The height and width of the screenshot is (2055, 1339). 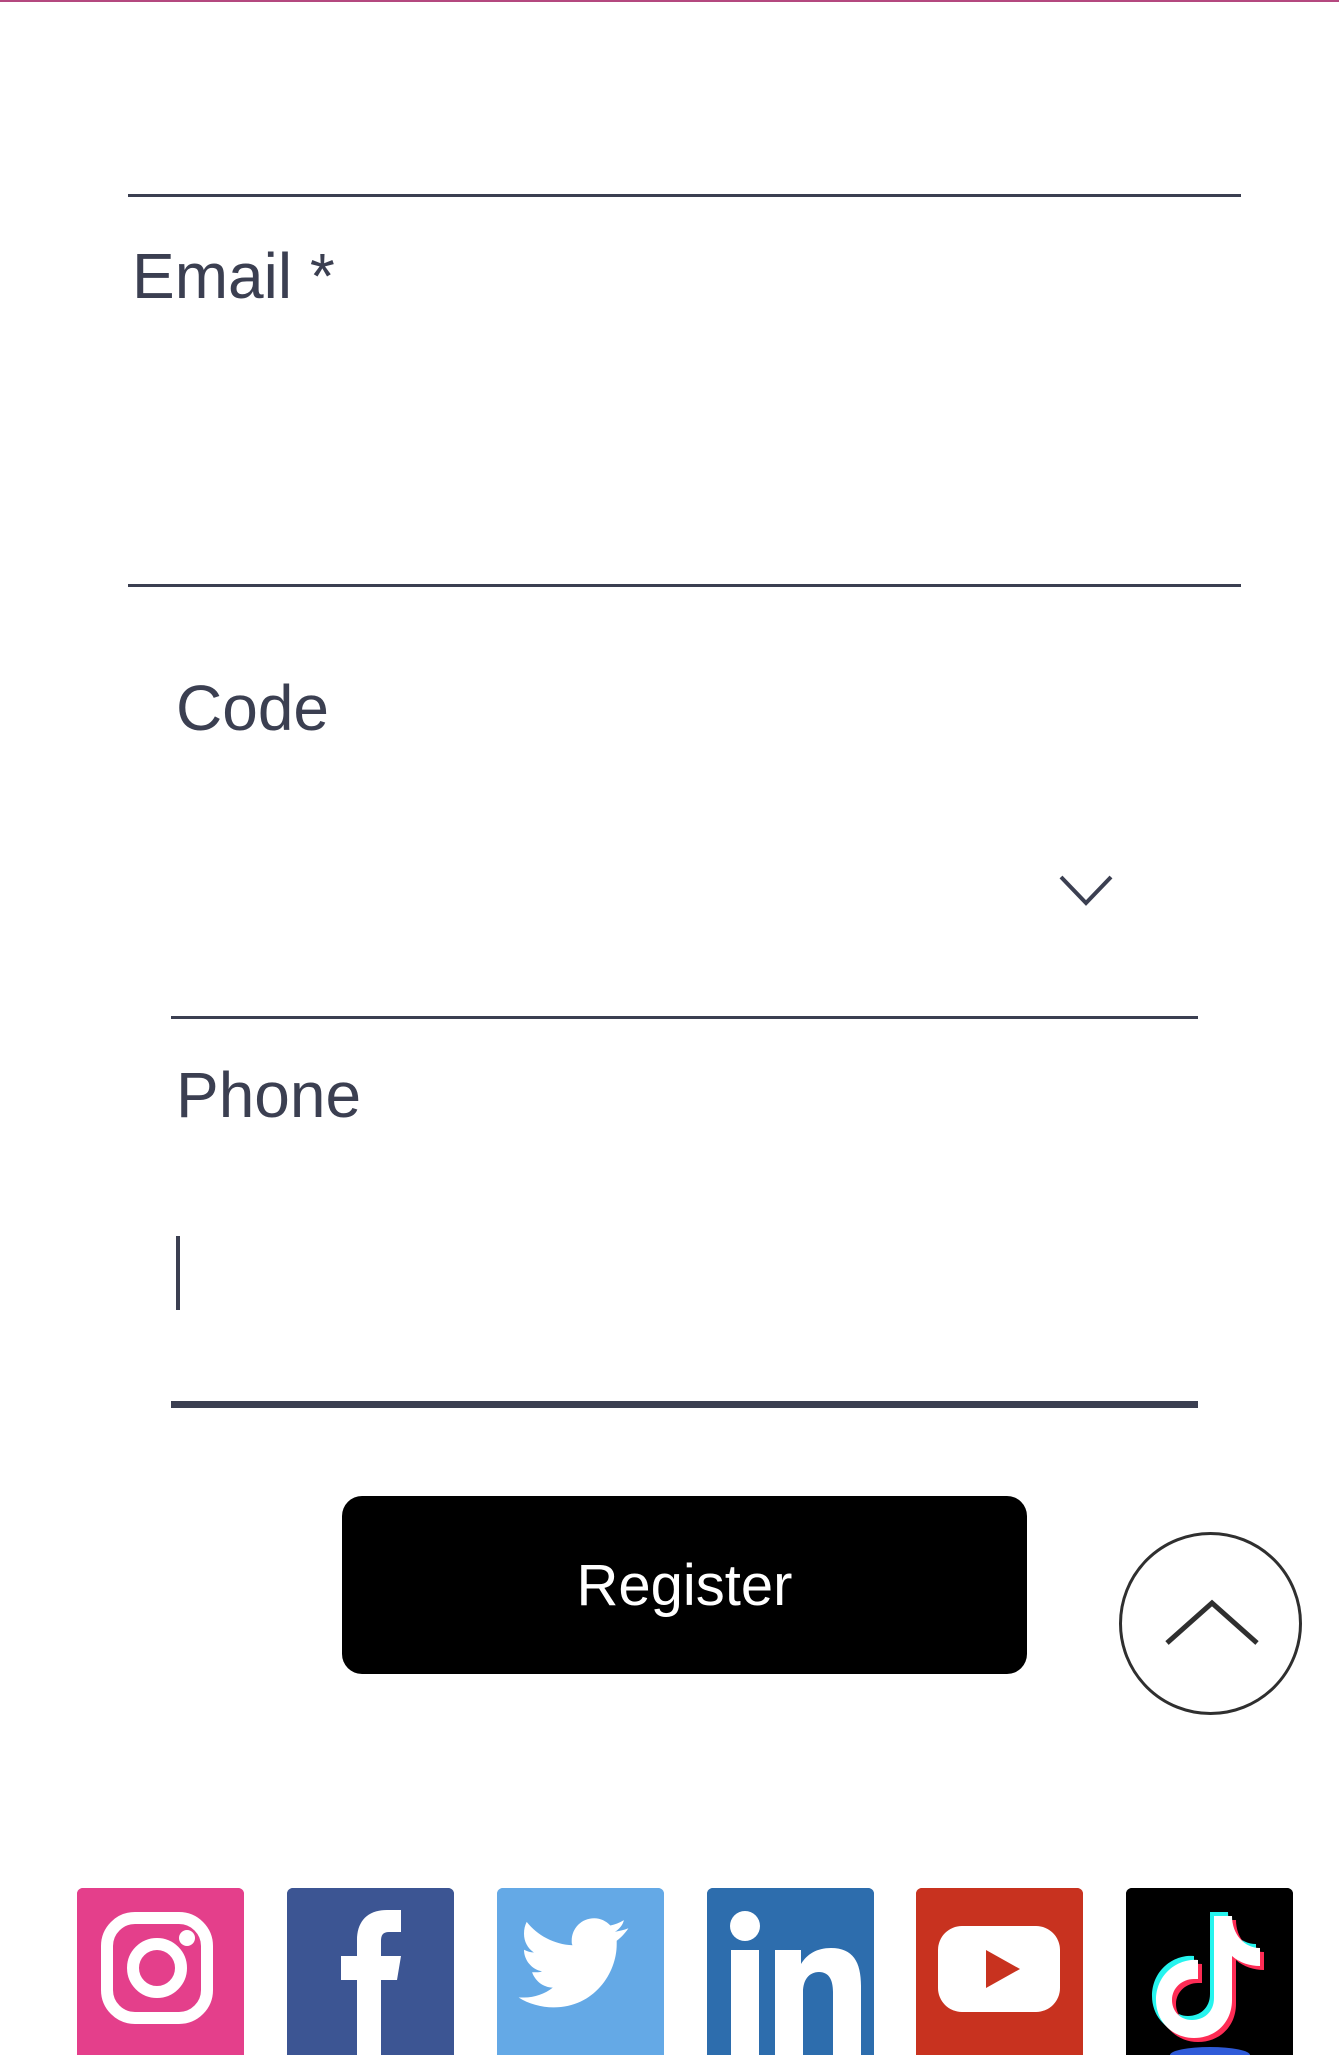 I want to click on youtube-icon, so click(x=999, y=1971).